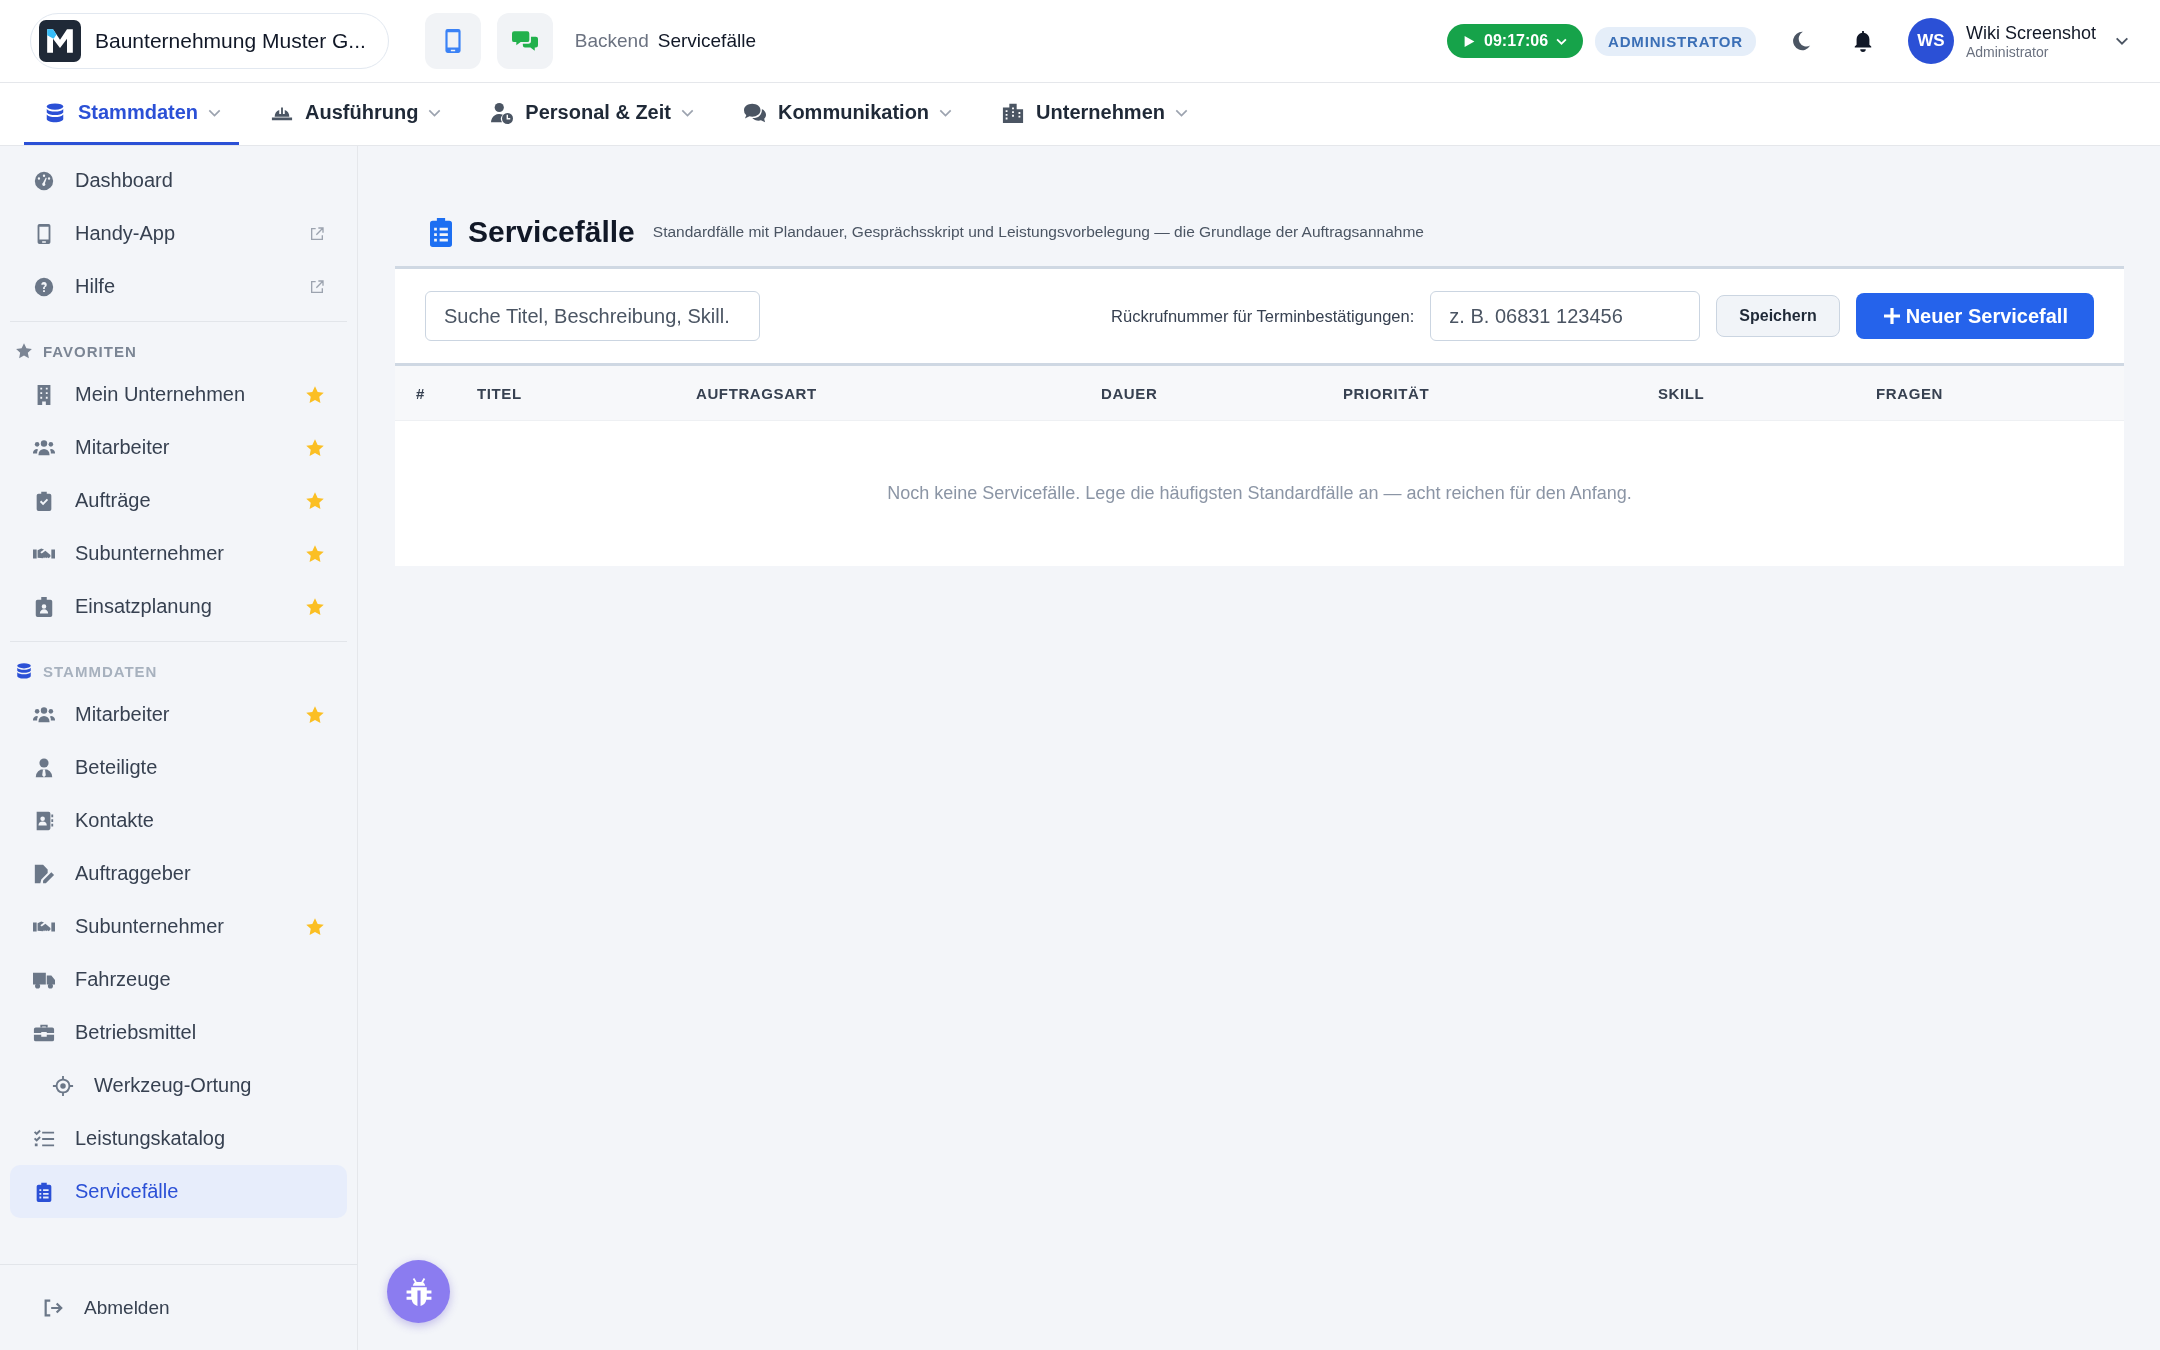 The image size is (2160, 1350). What do you see at coordinates (1930, 41) in the screenshot?
I see `user-avatar: WS` at bounding box center [1930, 41].